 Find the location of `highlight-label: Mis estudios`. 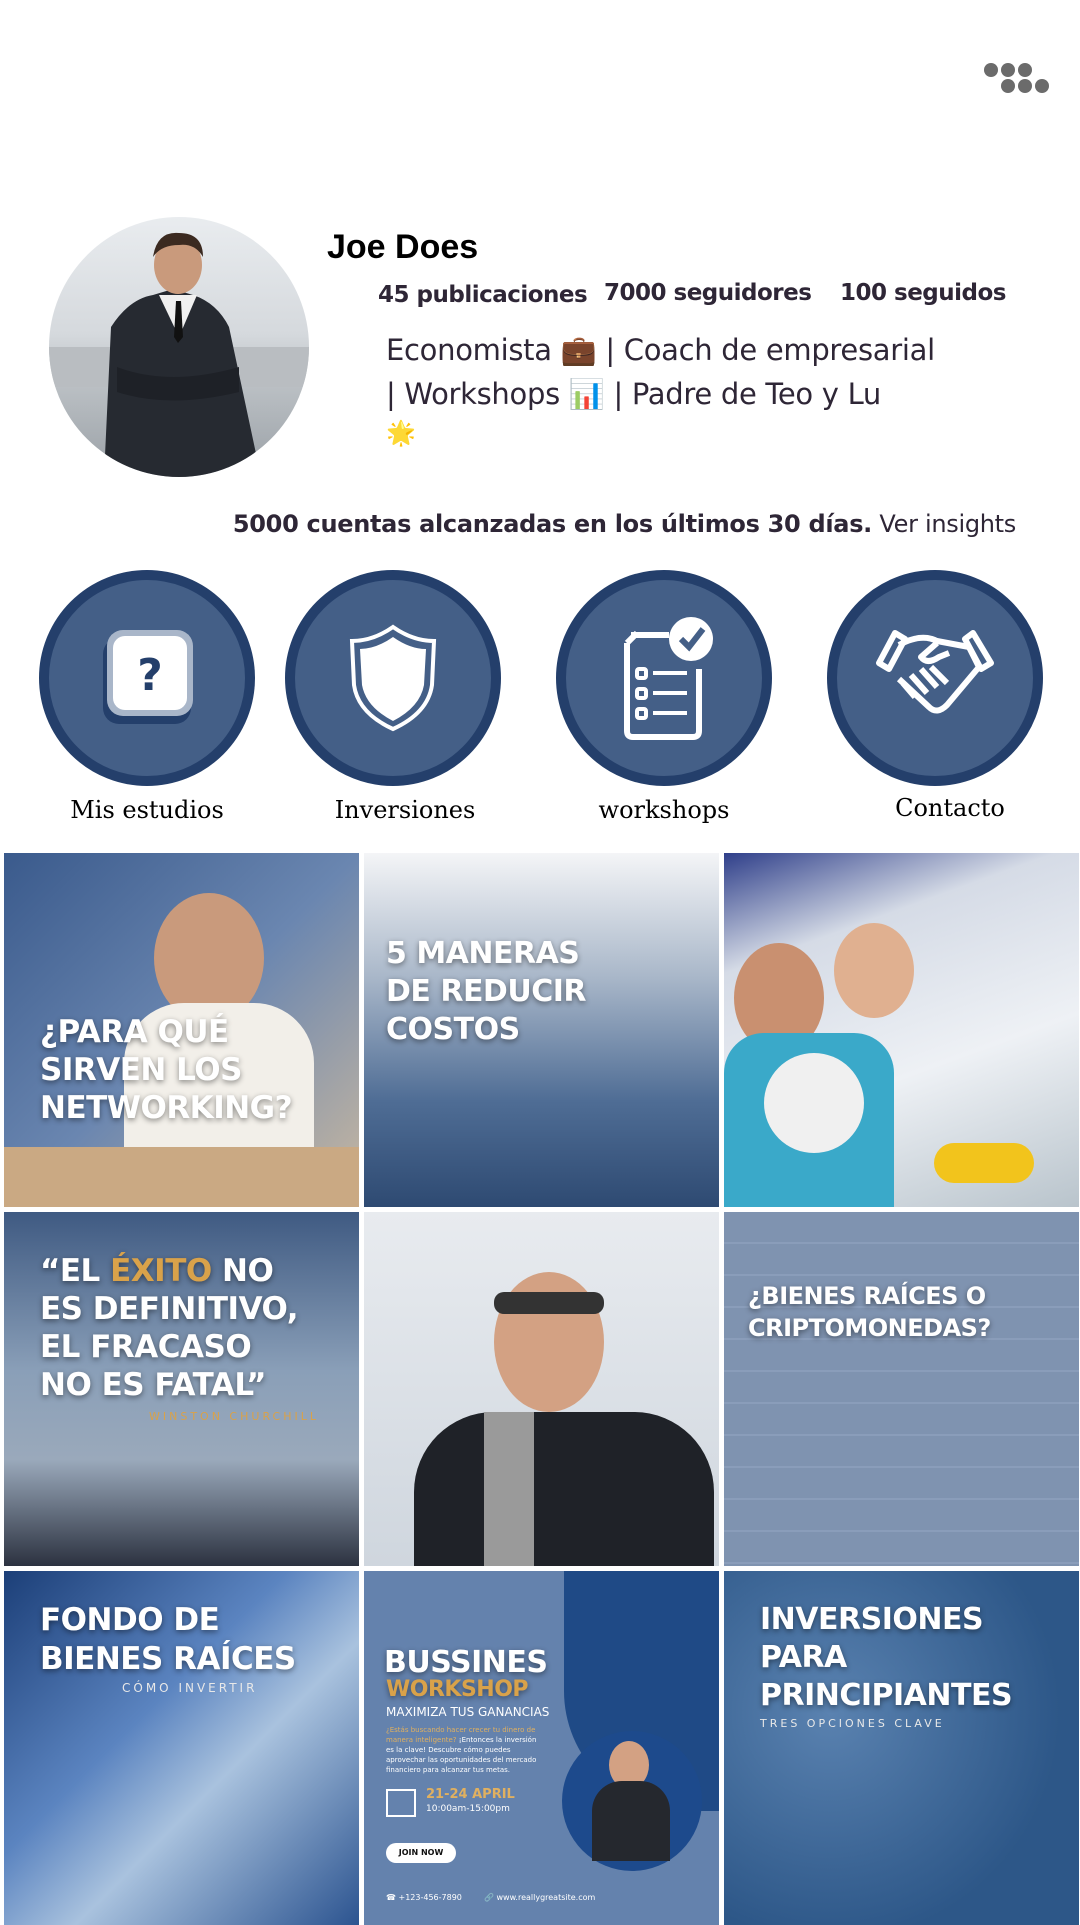

highlight-label: Mis estudios is located at coordinates (147, 810).